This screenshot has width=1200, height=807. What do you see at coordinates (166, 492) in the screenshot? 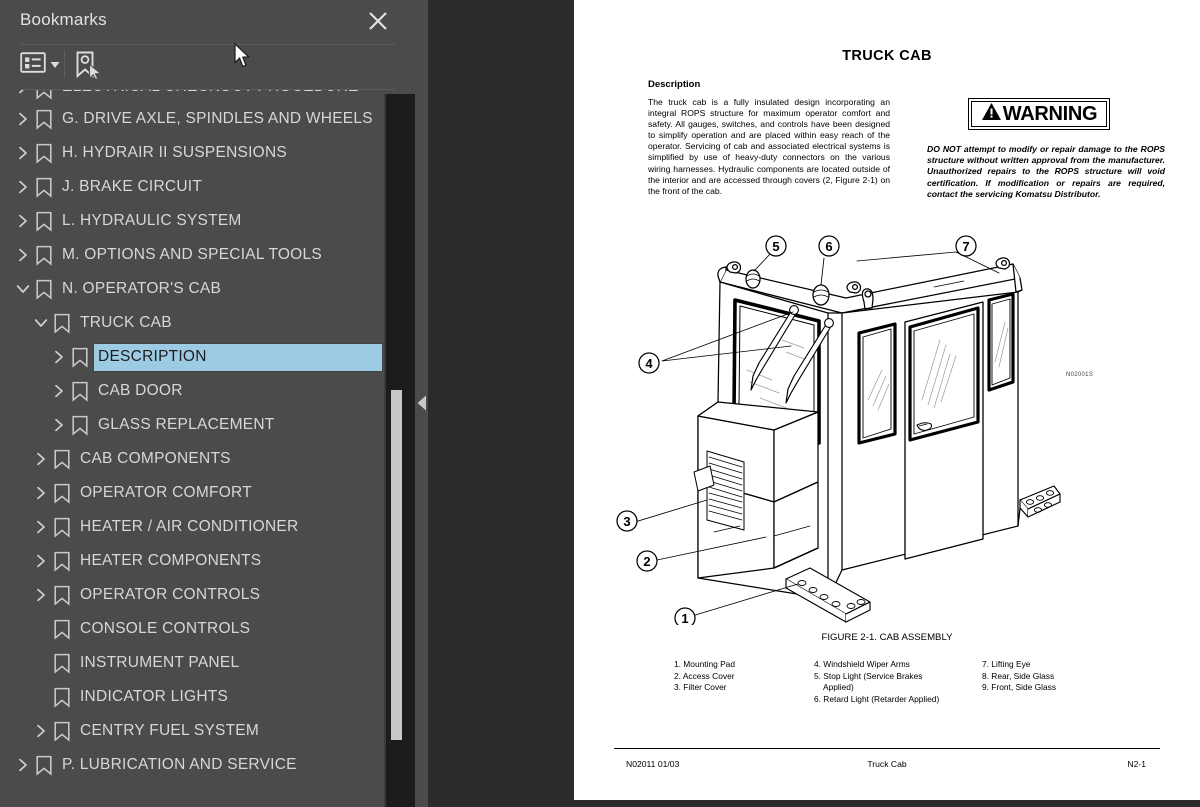
I see `bookmark-label: OPERATOR COMFORT` at bounding box center [166, 492].